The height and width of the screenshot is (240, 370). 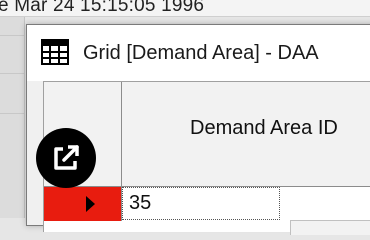 What do you see at coordinates (83, 204) in the screenshot?
I see `row-selector` at bounding box center [83, 204].